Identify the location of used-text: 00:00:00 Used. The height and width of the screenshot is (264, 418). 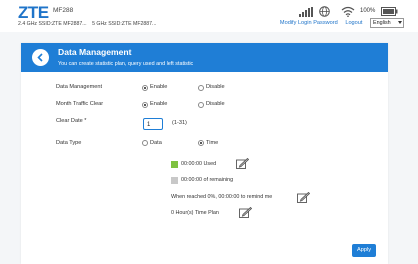
(199, 164).